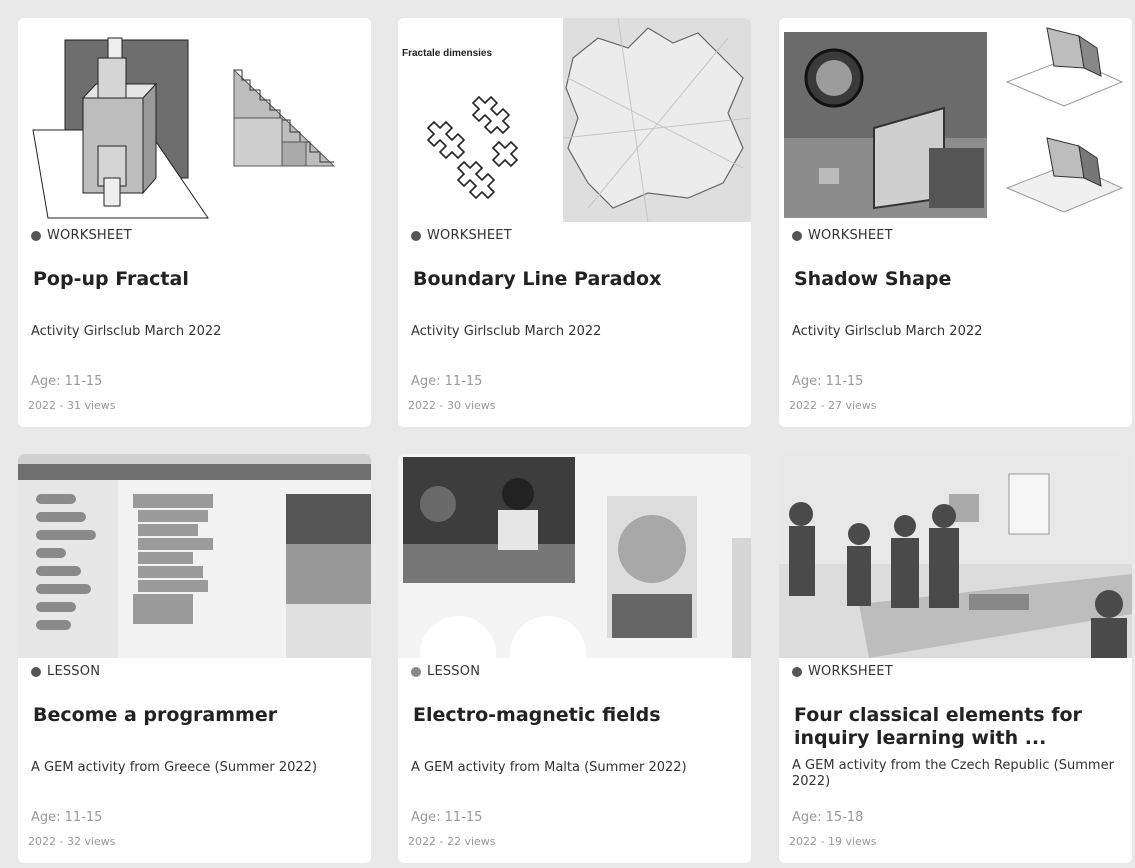 The image size is (1135, 868). What do you see at coordinates (833, 841) in the screenshot?
I see `year-views: 2022 - 19 views` at bounding box center [833, 841].